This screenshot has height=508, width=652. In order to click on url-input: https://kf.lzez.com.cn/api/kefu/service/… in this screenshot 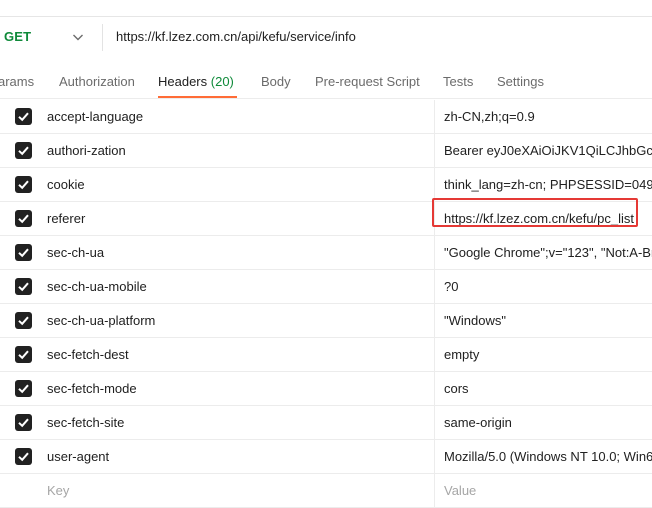, I will do `click(236, 36)`.